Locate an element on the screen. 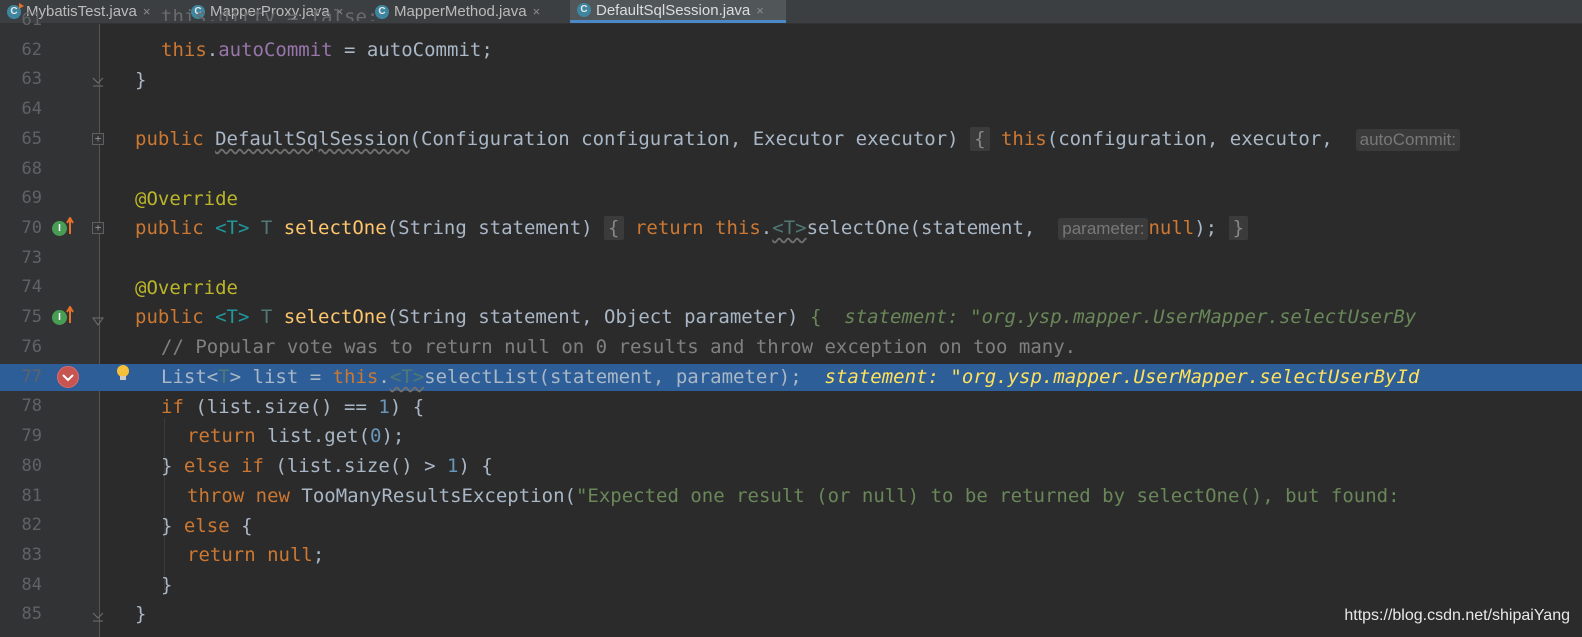  indent-guide is located at coordinates (164, 504).